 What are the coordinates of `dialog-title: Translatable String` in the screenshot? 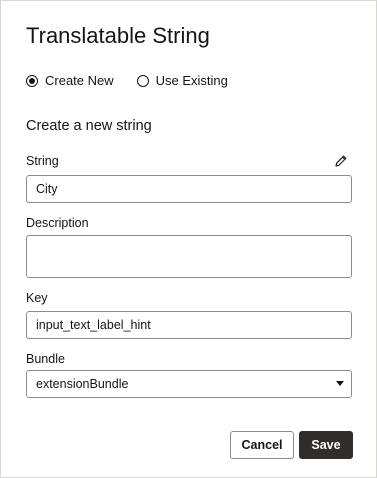 It's located at (118, 35).